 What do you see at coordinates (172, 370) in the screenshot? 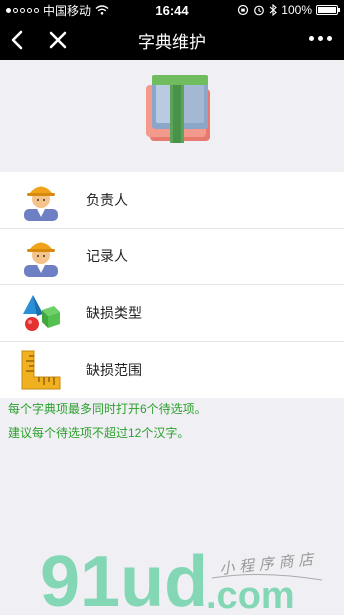
I see `list-item-defect-range: 缺损范围` at bounding box center [172, 370].